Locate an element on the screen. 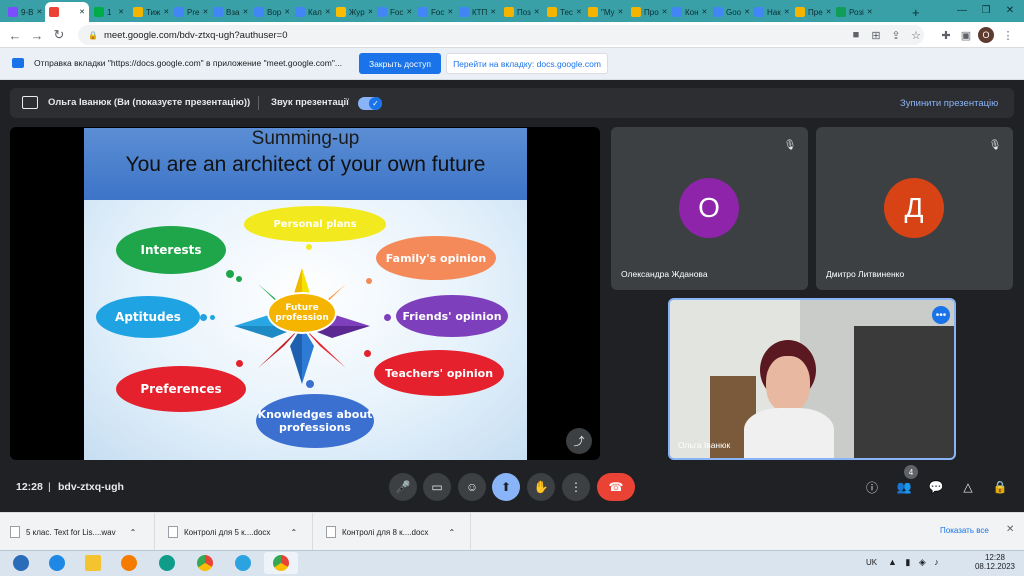 This screenshot has height=576, width=1024. browser-tab: ✕ is located at coordinates (67, 12).